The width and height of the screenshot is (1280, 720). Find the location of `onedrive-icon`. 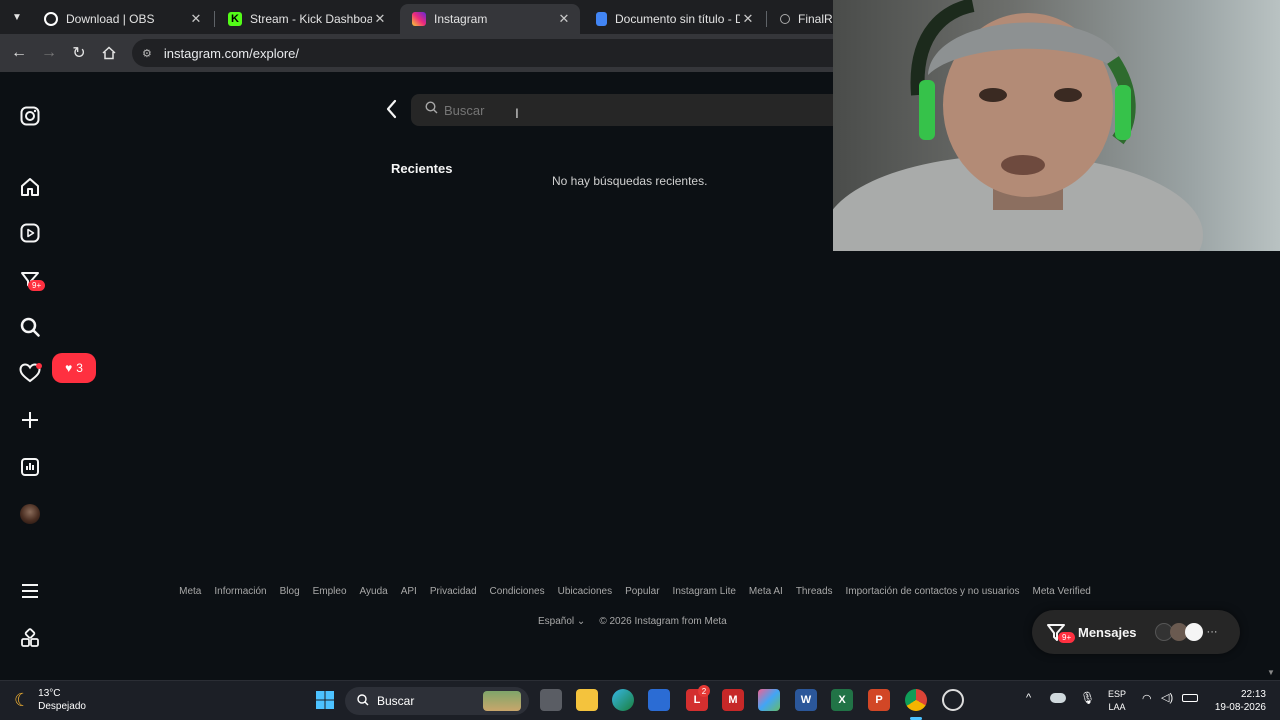

onedrive-icon is located at coordinates (1058, 698).